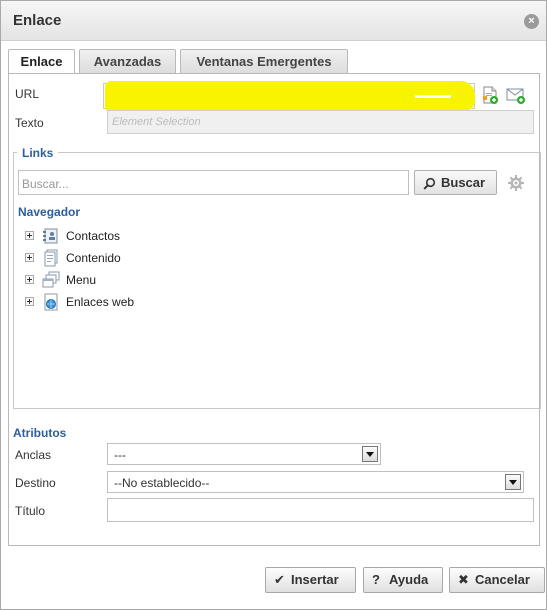 This screenshot has width=547, height=610. What do you see at coordinates (376, 579) in the screenshot?
I see `help-icon: ?` at bounding box center [376, 579].